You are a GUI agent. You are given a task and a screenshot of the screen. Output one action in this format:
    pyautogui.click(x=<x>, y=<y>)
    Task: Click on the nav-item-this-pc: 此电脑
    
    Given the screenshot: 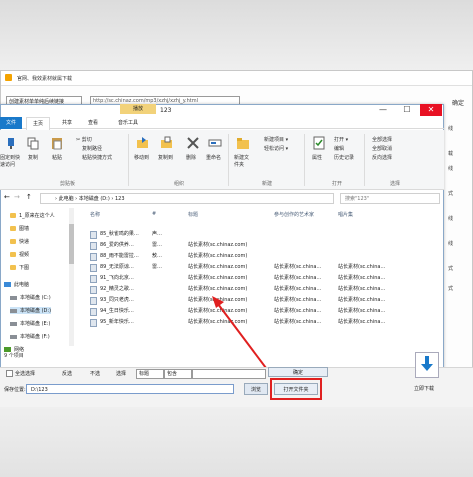 What is the action you would take?
    pyautogui.click(x=16, y=284)
    